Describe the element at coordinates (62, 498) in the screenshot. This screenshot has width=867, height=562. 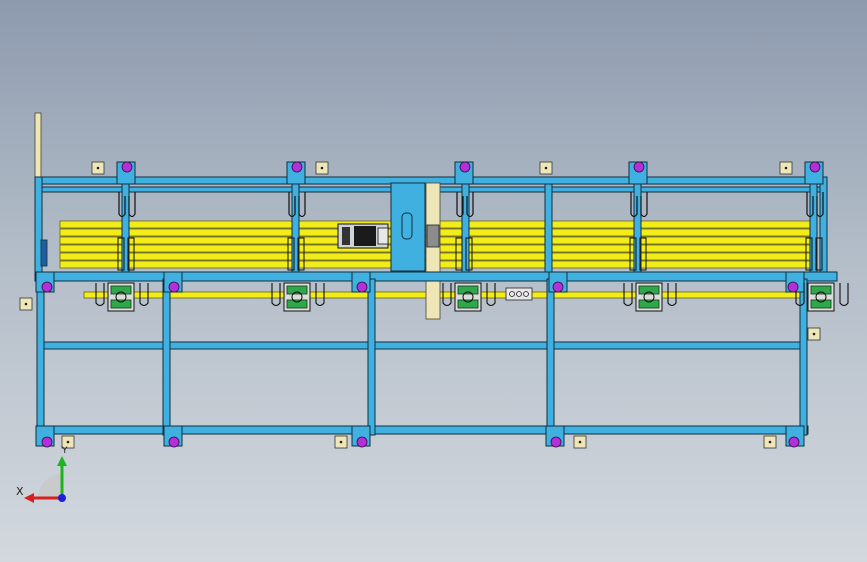
I see `z-axis-dot` at that location.